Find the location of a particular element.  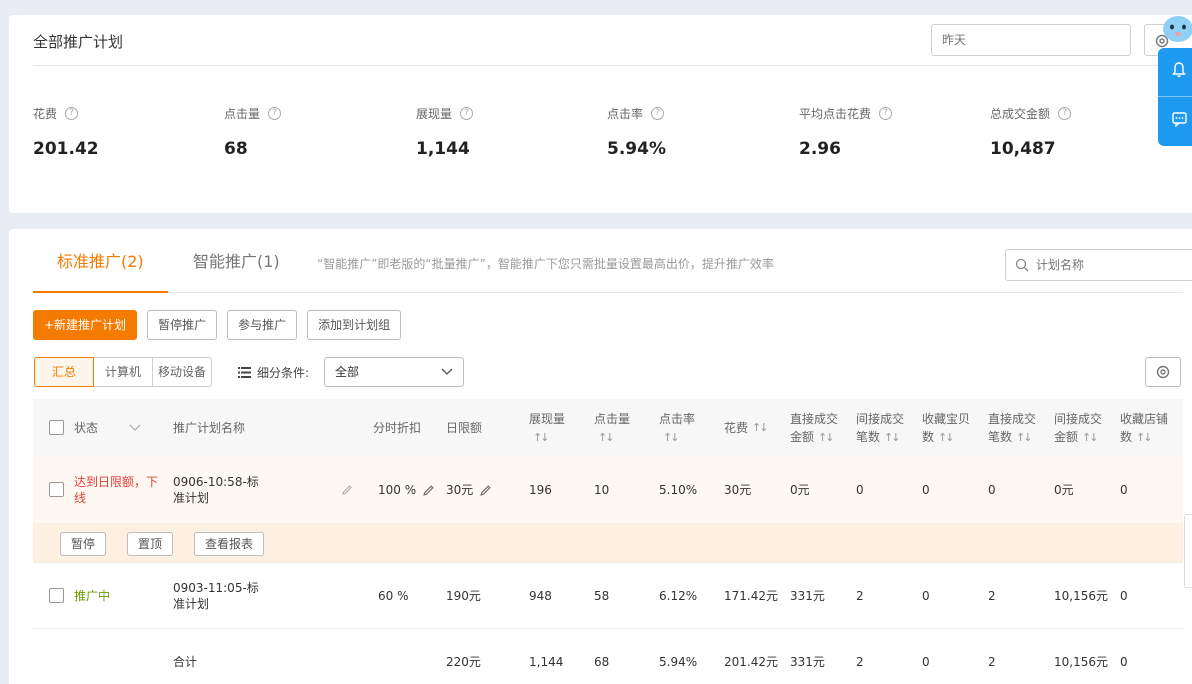

header-cost-label: 花费 is located at coordinates (736, 428).